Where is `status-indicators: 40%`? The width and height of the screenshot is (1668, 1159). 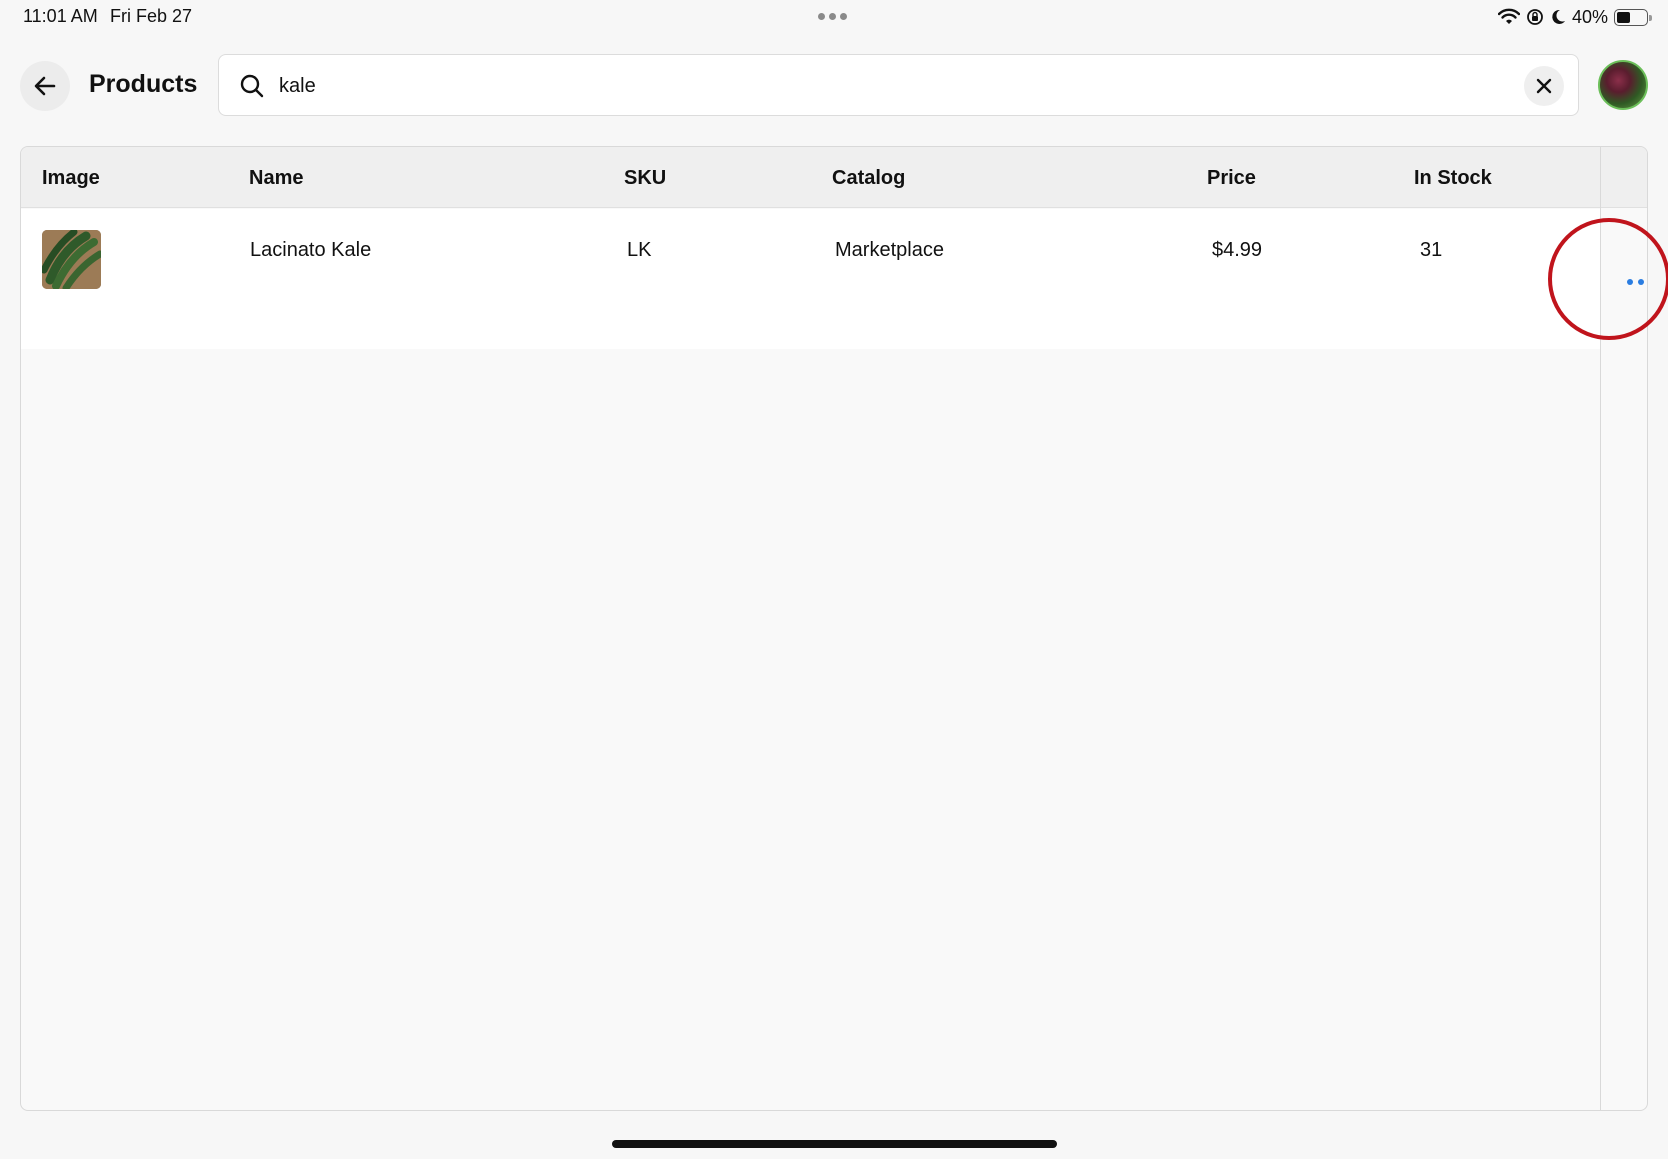
status-indicators: 40% is located at coordinates (1574, 17).